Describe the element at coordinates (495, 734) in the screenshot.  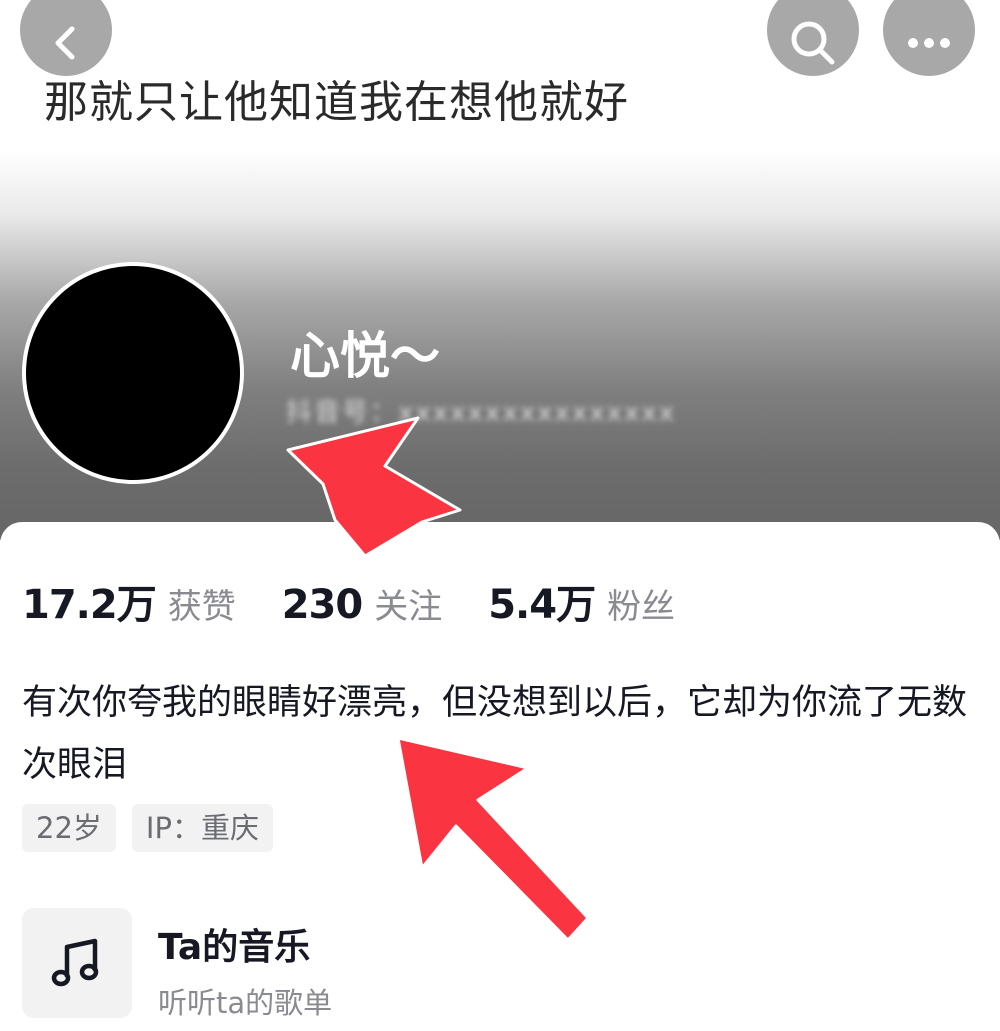
I see `bio-text: 有次你夸我的眼睛好漂亮，但没想到以后，它却为你流了无数次眼泪` at that location.